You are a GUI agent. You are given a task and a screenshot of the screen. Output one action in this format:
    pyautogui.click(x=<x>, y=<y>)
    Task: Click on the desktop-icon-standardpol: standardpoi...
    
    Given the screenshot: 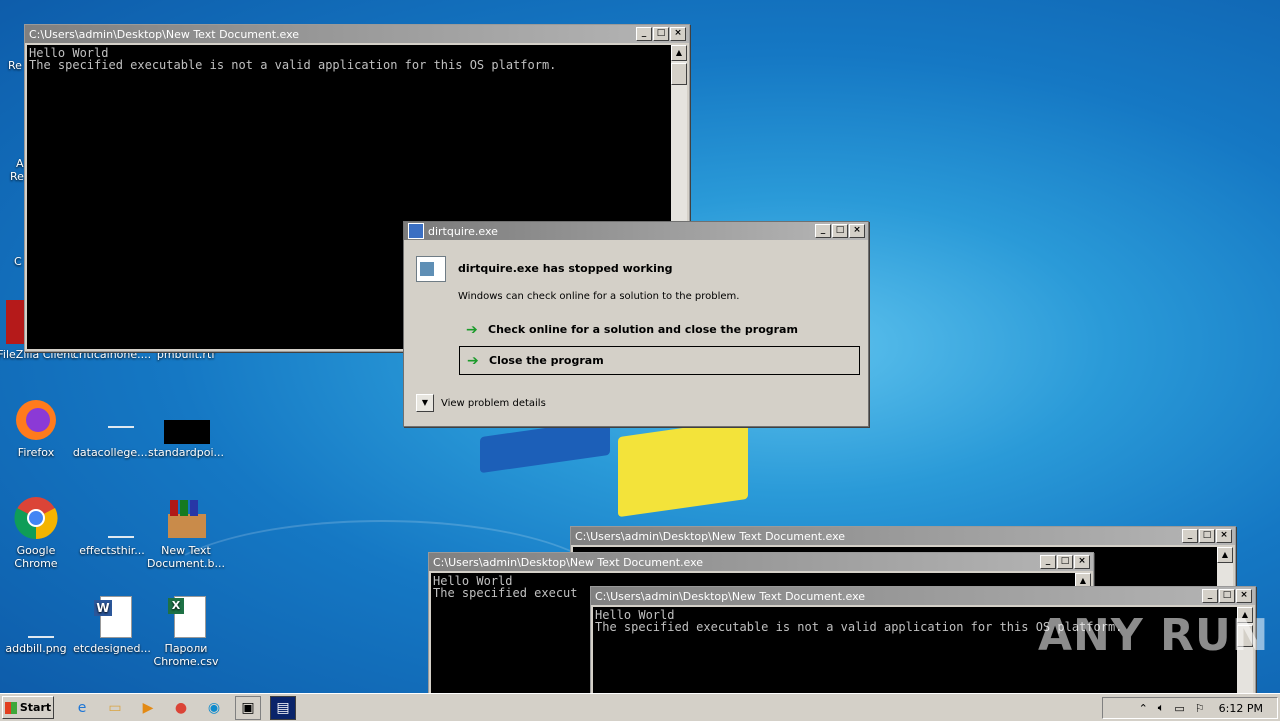 What is the action you would take?
    pyautogui.click(x=186, y=428)
    